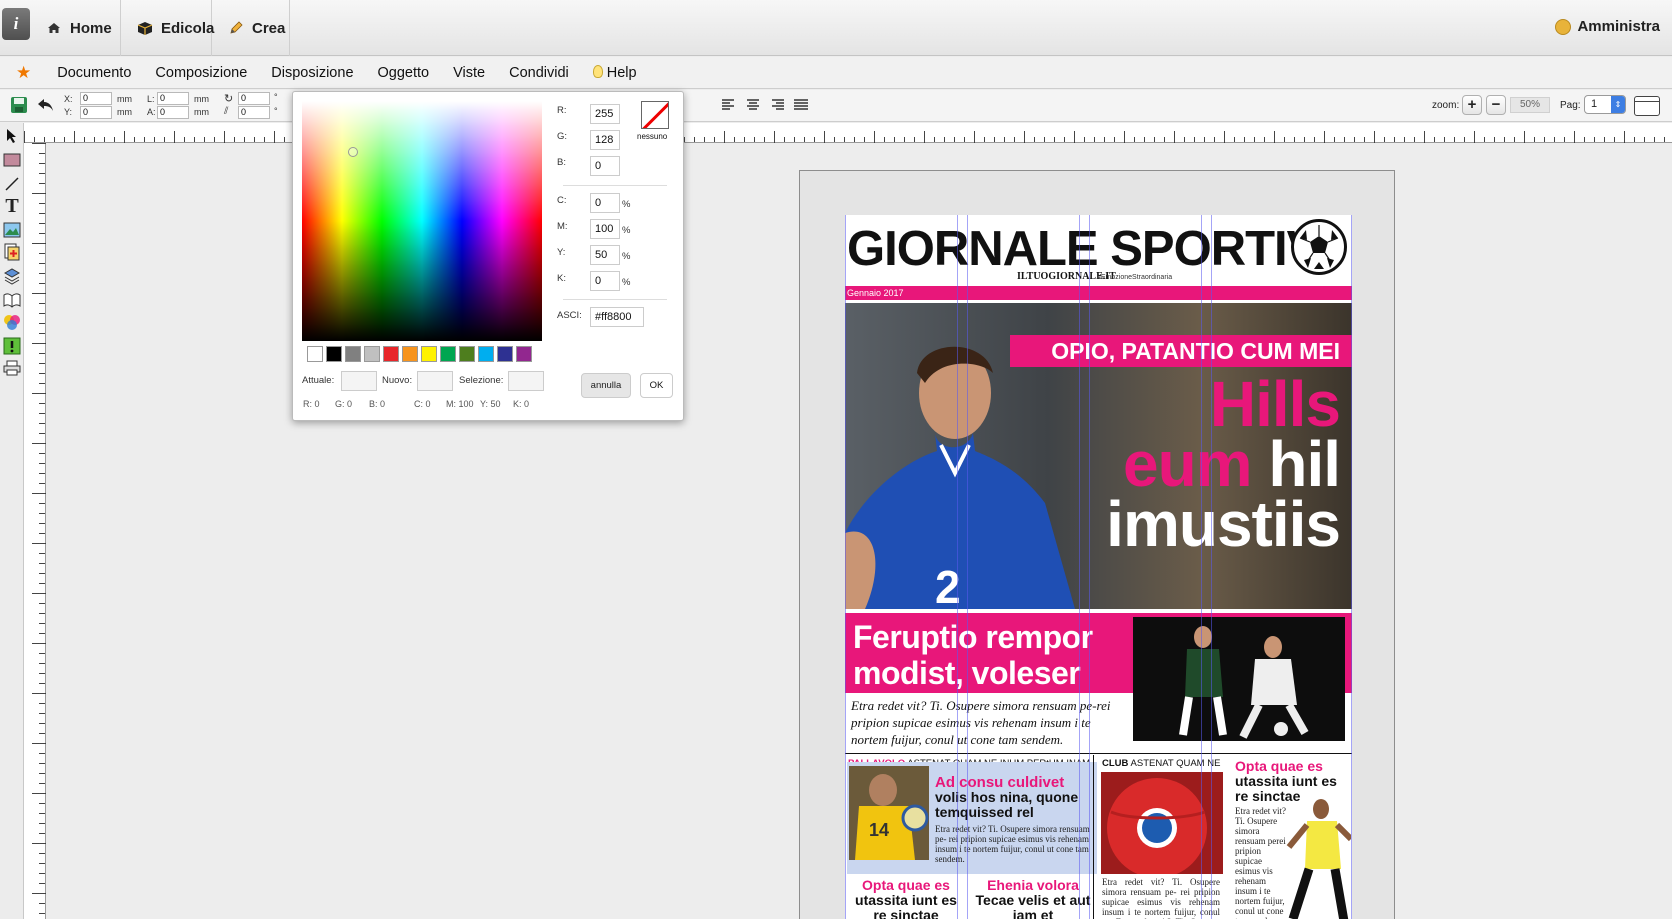 This screenshot has width=1672, height=919. I want to click on align-left-icon, so click(729, 107).